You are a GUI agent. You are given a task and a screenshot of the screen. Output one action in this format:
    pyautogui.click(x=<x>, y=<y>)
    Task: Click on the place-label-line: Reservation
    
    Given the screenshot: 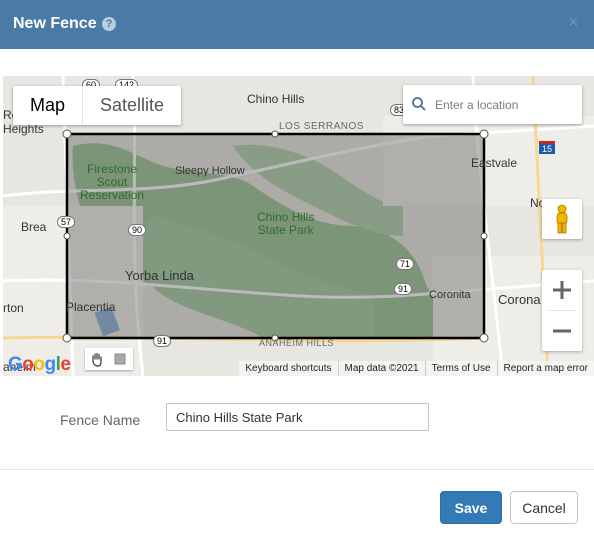 What is the action you would take?
    pyautogui.click(x=112, y=195)
    